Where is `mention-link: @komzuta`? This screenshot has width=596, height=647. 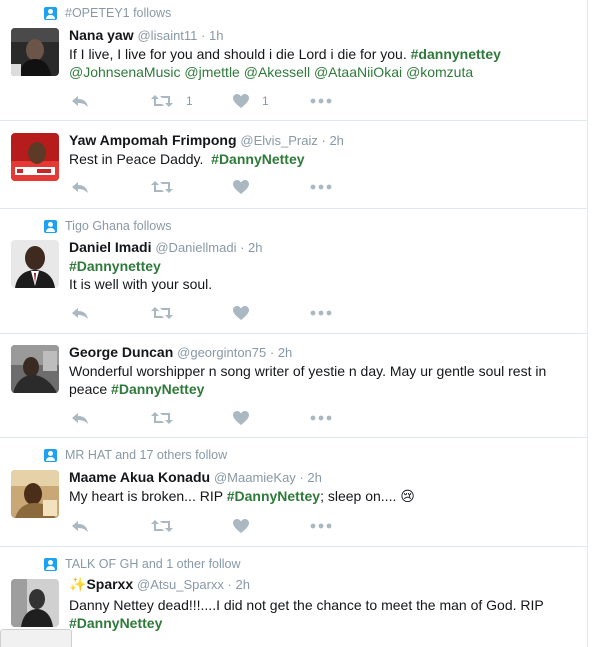
mention-link: @komzuta is located at coordinates (439, 72).